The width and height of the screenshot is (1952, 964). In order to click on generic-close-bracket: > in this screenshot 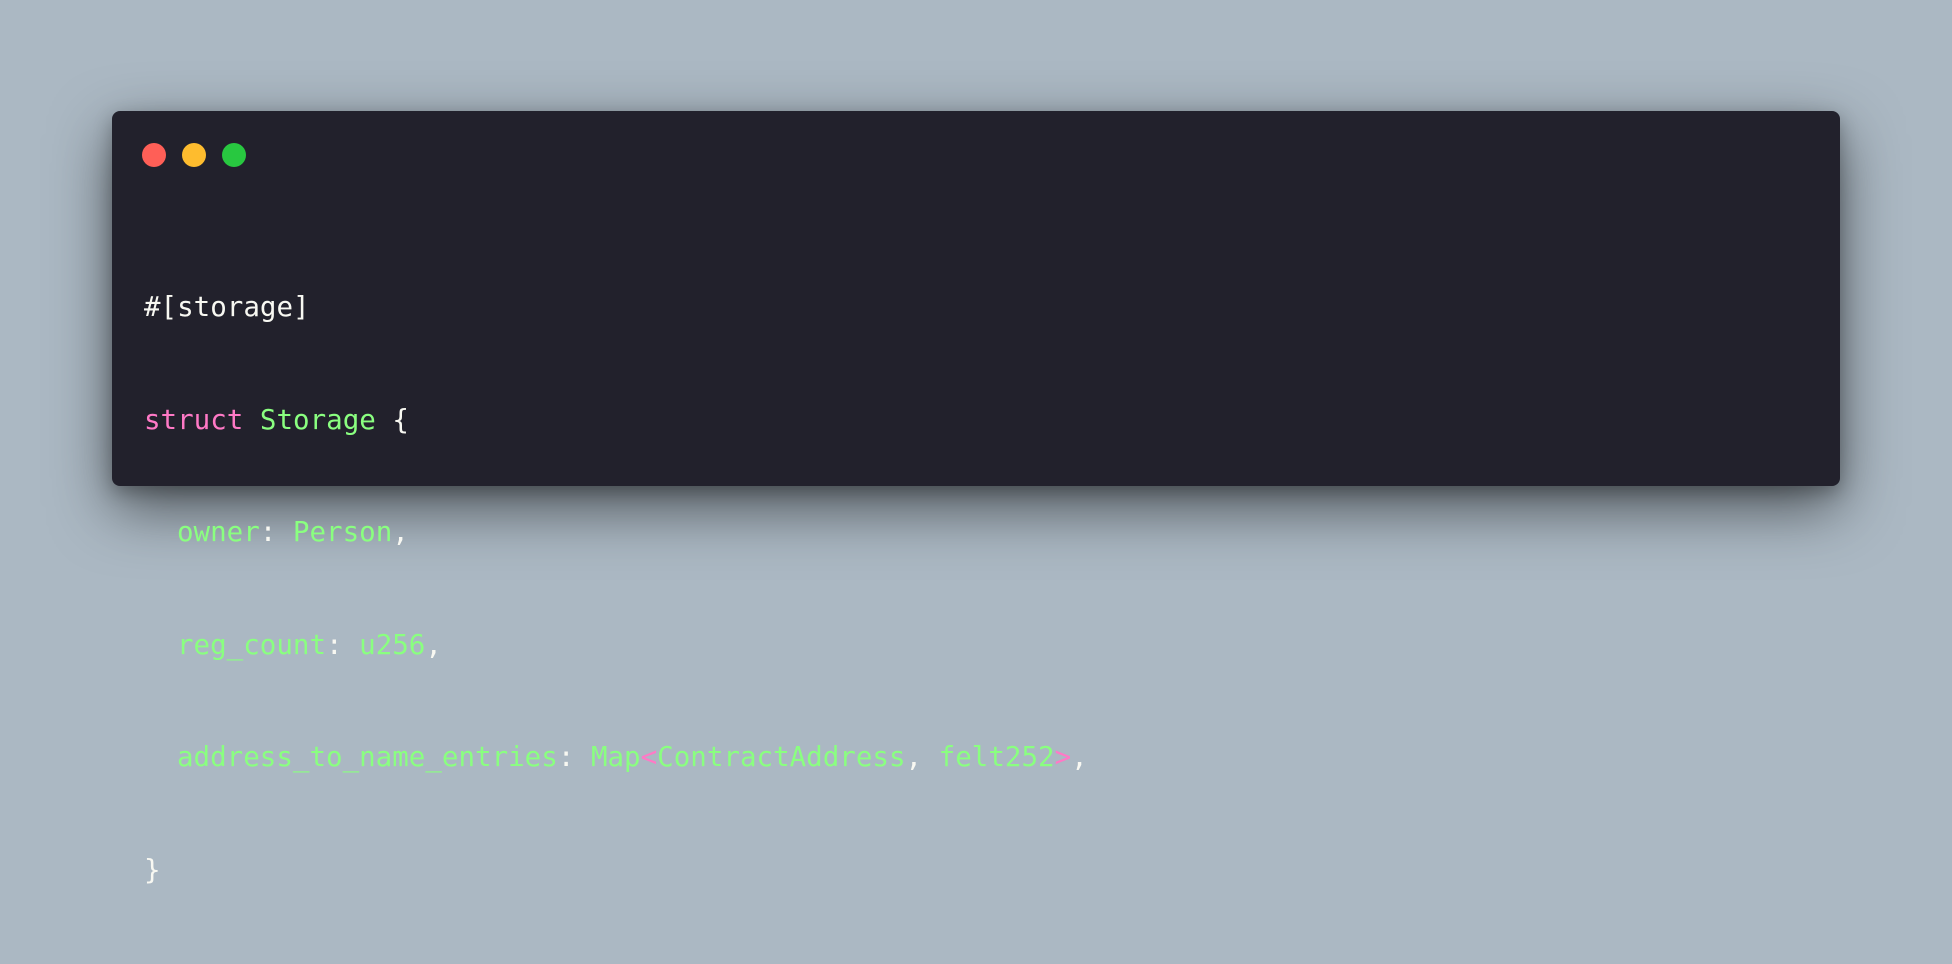, I will do `click(1063, 757)`.